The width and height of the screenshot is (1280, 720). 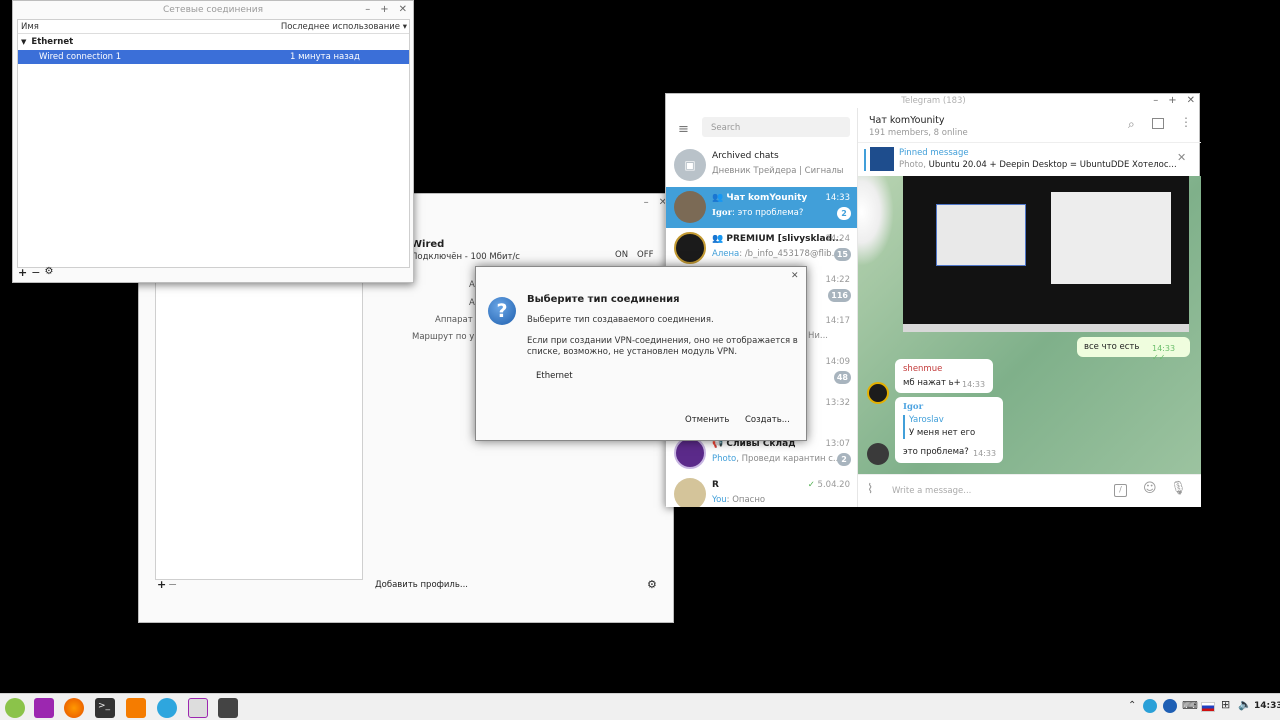 What do you see at coordinates (844, 459) in the screenshot?
I see `unread-badge: 2` at bounding box center [844, 459].